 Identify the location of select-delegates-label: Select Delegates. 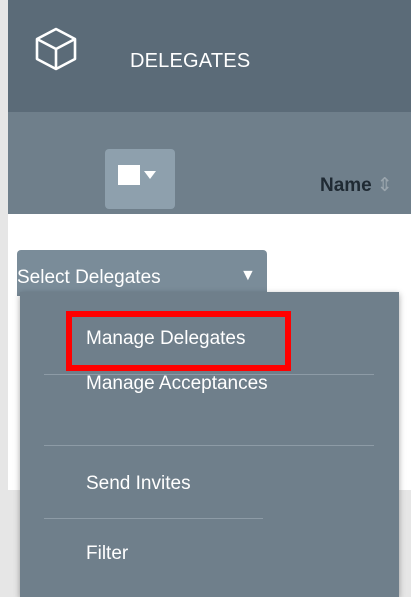
(89, 277).